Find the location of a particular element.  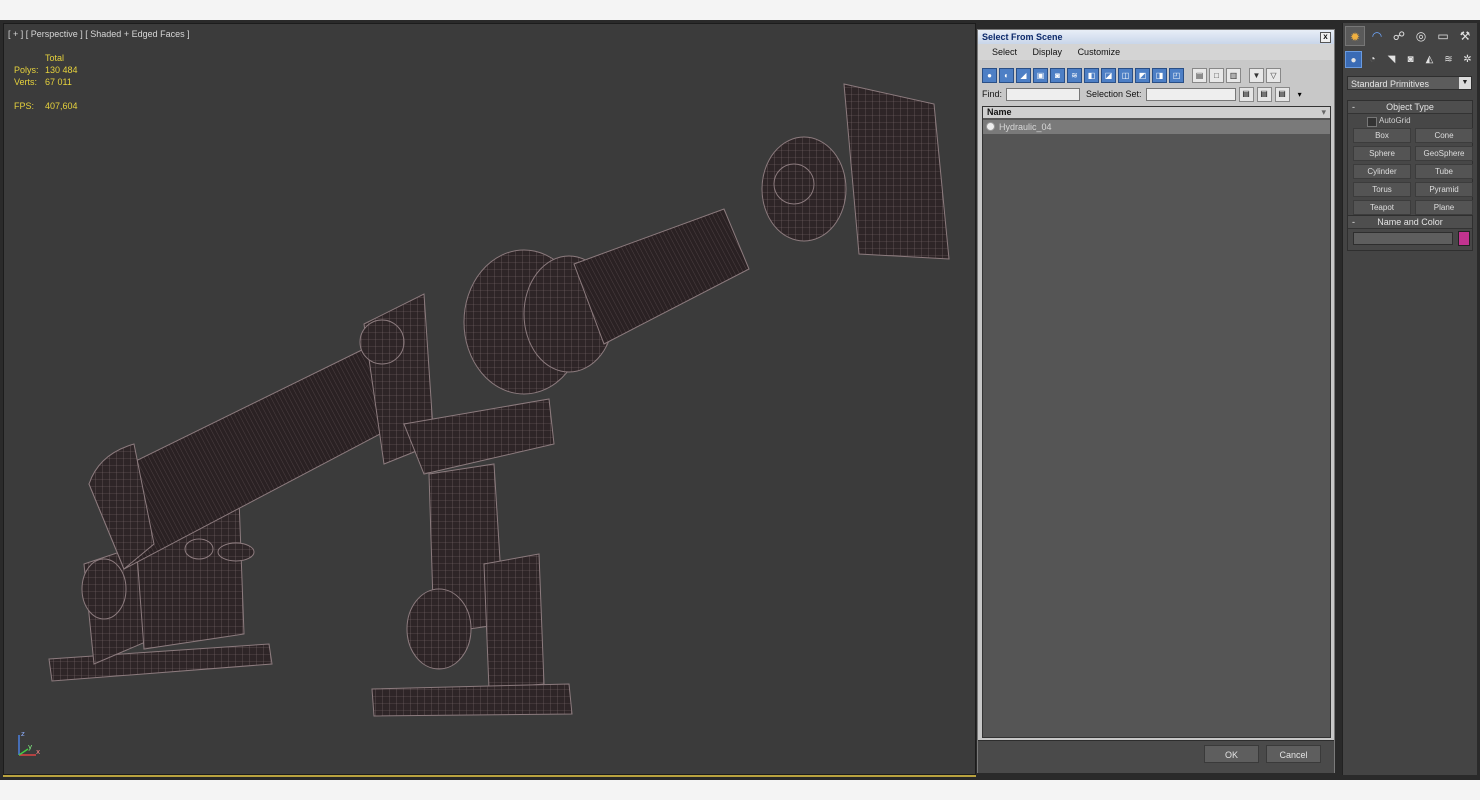

torus-button: Torus is located at coordinates (1382, 189).